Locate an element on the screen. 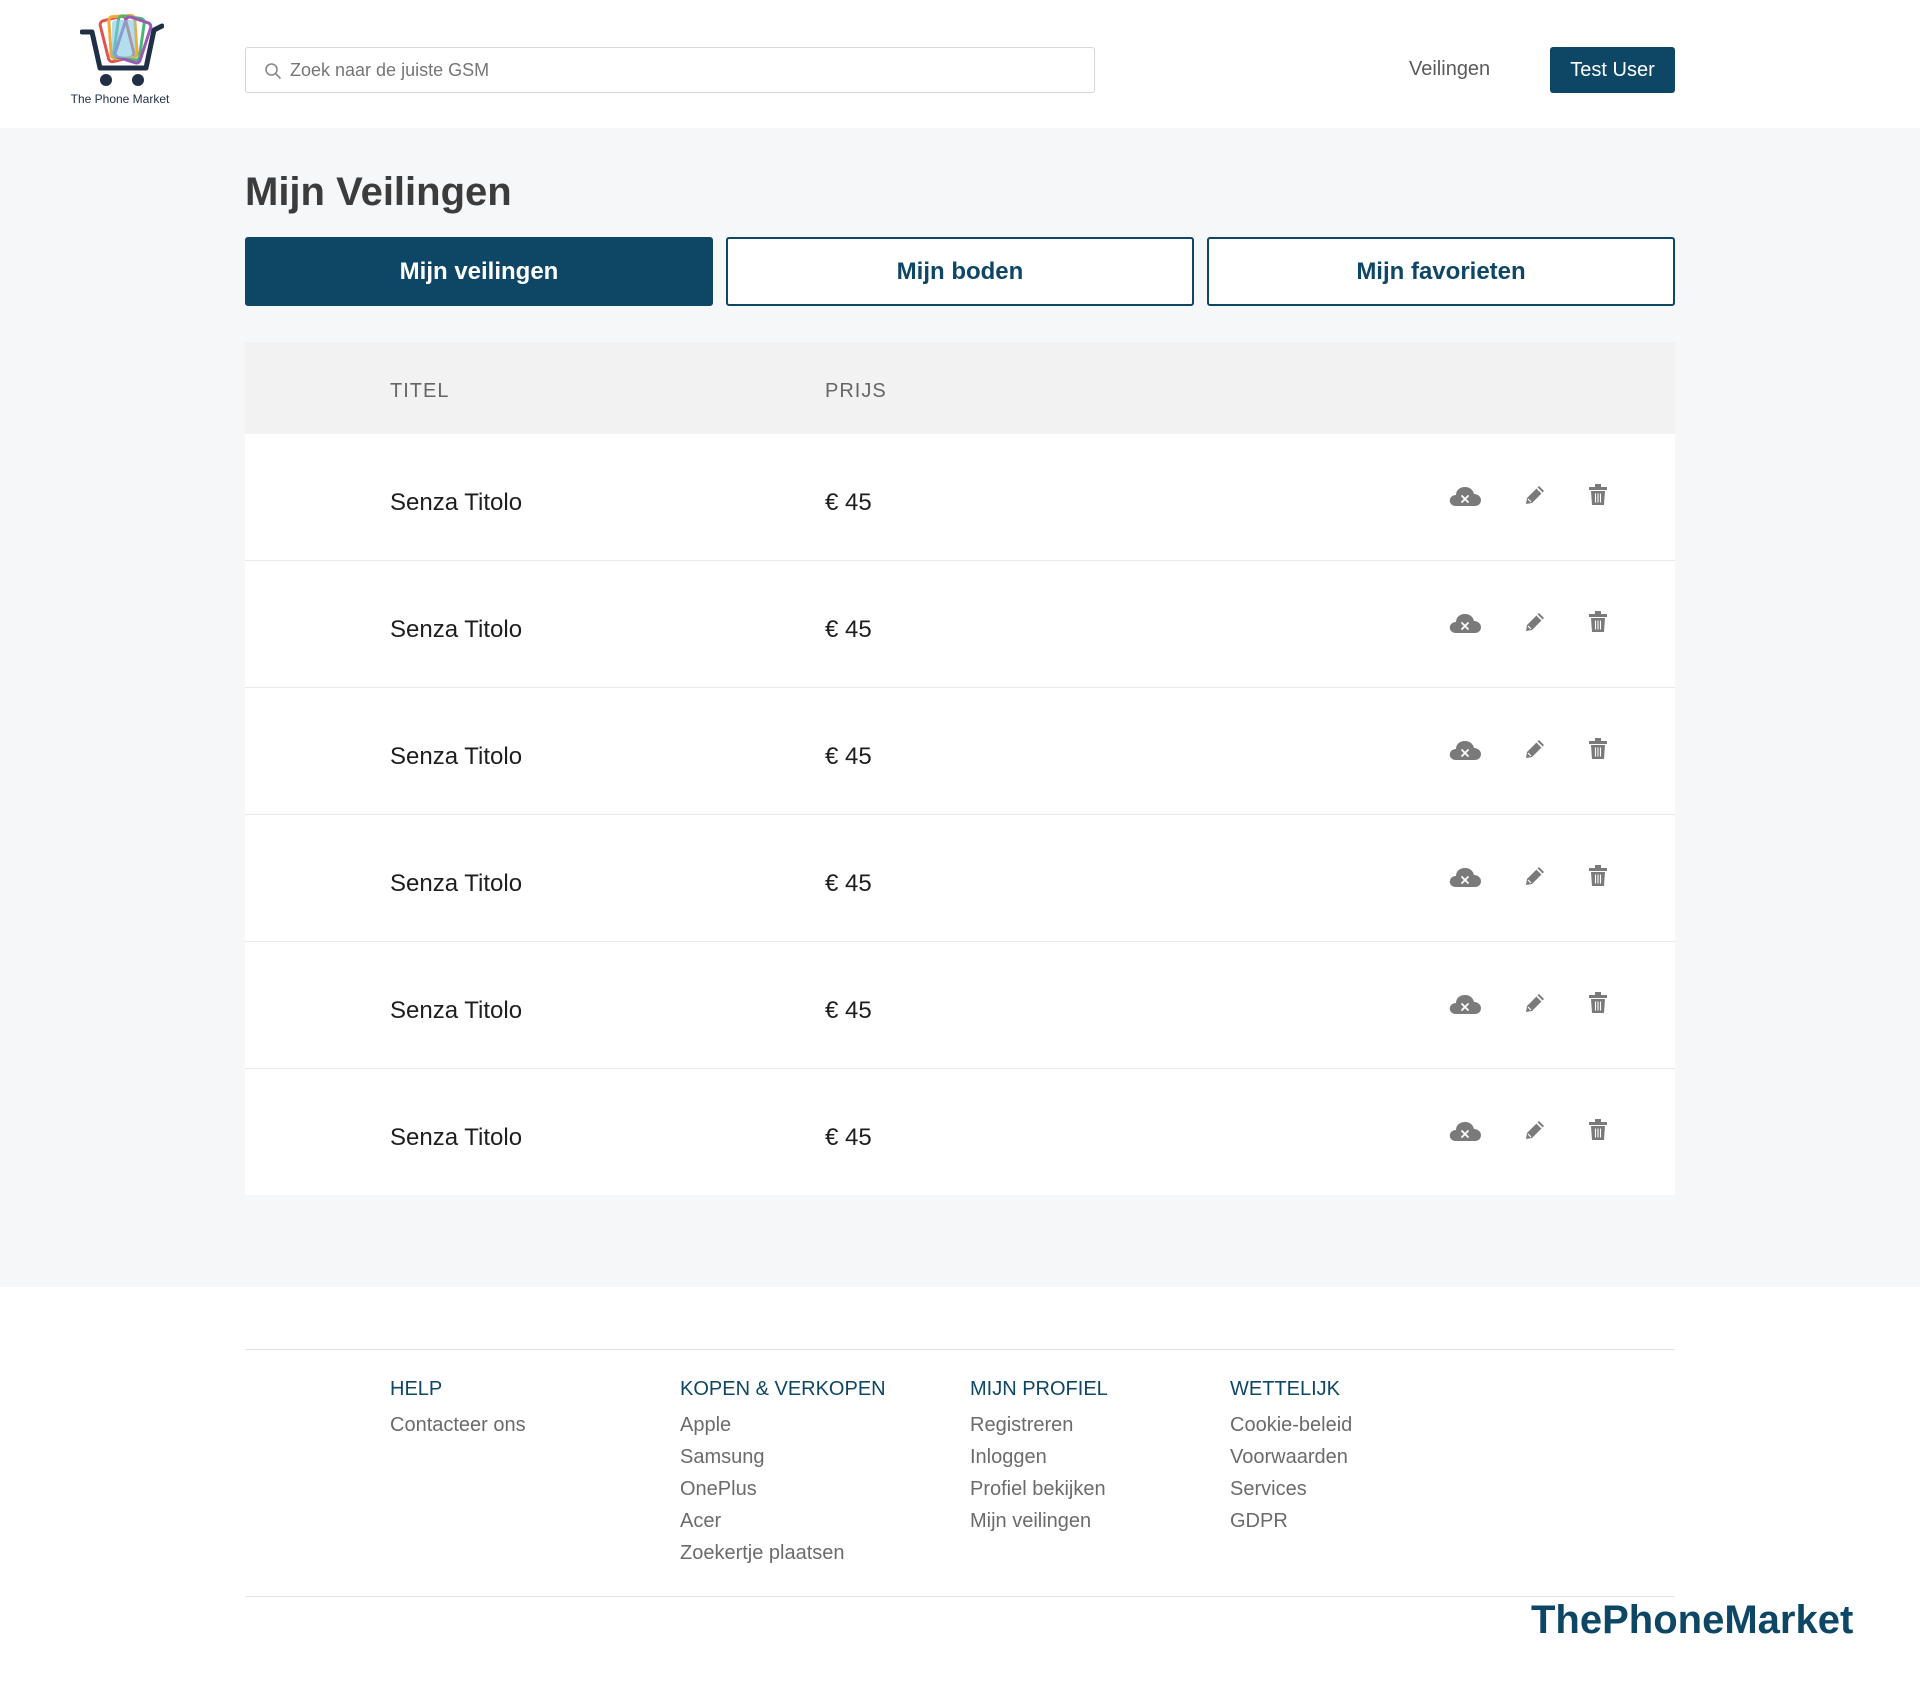 The width and height of the screenshot is (1920, 1699). footer-link-cookie-beleid: Cookie-beleid is located at coordinates (1291, 1425).